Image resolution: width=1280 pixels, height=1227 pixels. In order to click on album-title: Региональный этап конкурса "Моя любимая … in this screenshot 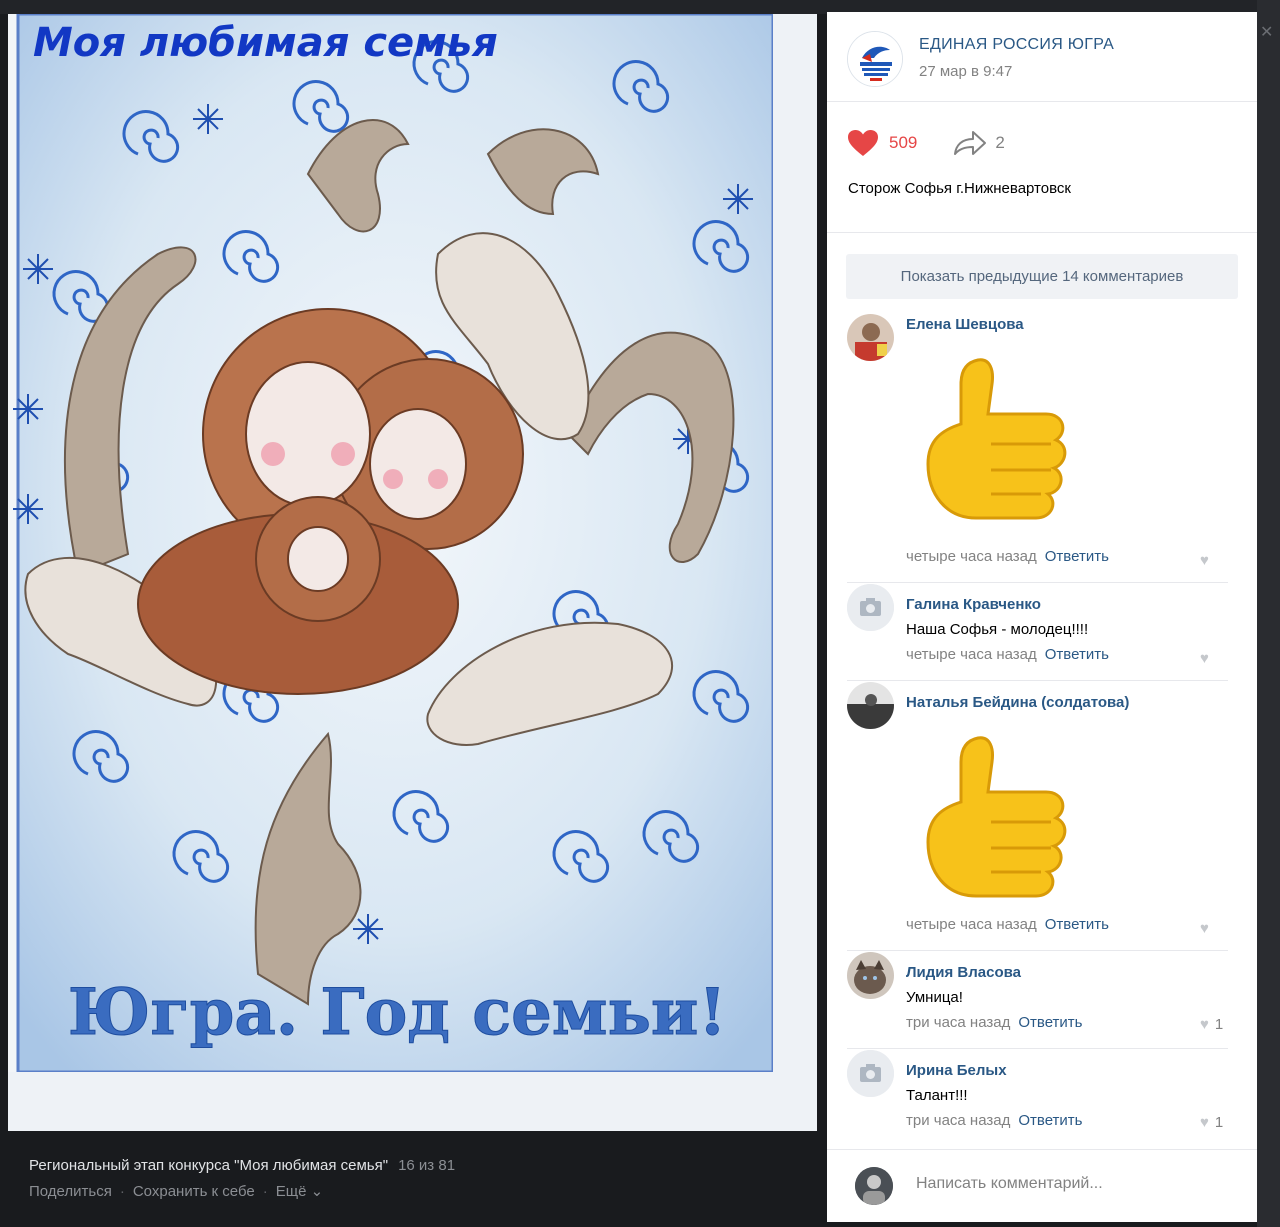, I will do `click(208, 1165)`.